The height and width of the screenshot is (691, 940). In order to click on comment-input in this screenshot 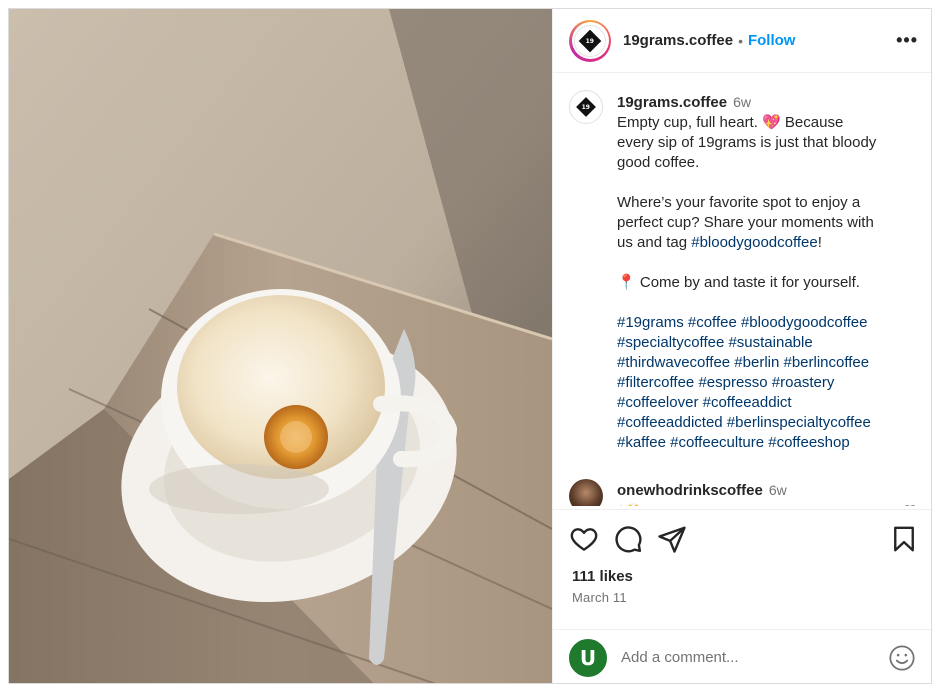, I will do `click(741, 657)`.